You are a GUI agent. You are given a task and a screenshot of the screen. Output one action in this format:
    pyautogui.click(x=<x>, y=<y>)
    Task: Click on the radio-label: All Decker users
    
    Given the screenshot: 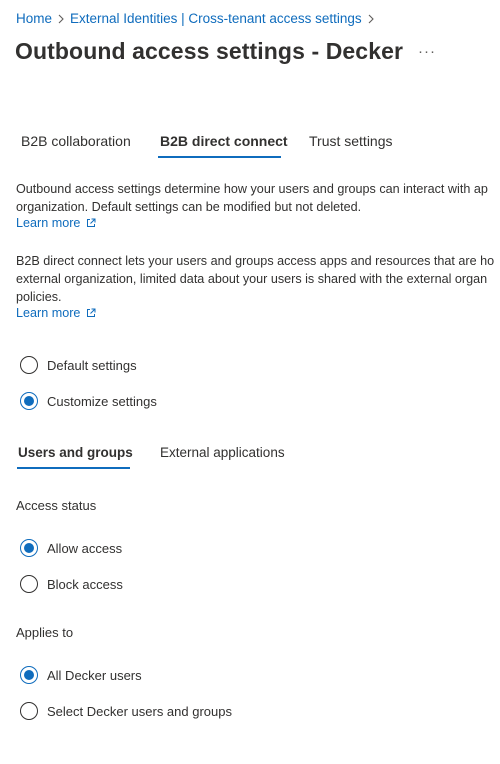 What is the action you would take?
    pyautogui.click(x=94, y=675)
    